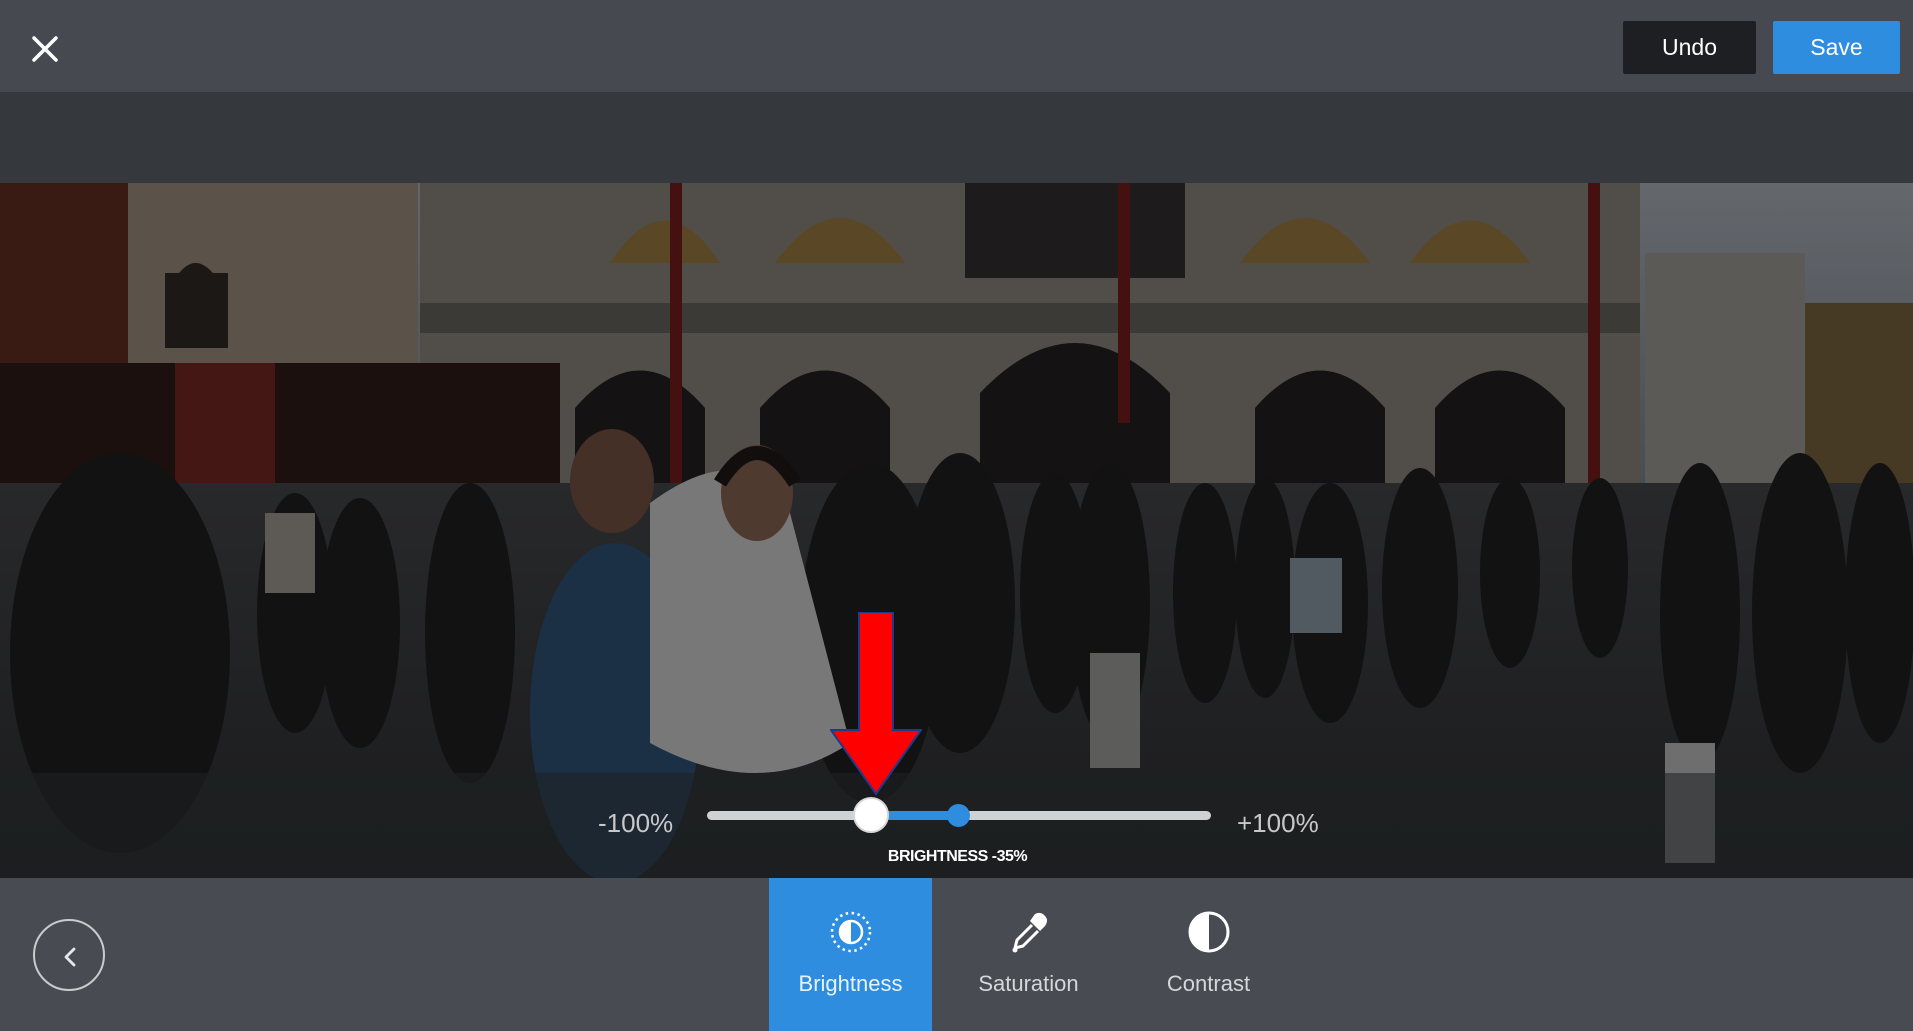 The width and height of the screenshot is (1913, 1031). What do you see at coordinates (1208, 954) in the screenshot?
I see `tool-contrast: Contrast` at bounding box center [1208, 954].